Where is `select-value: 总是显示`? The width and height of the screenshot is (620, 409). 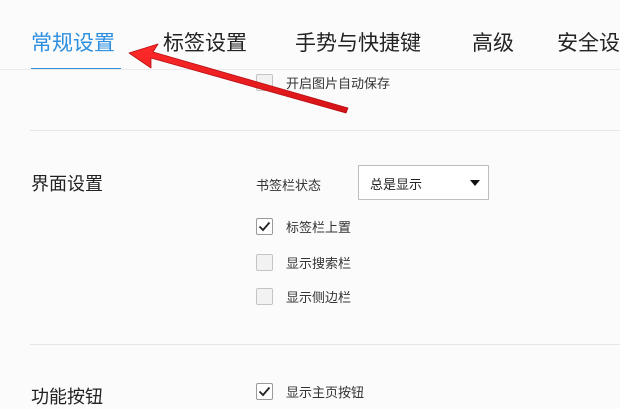 select-value: 总是显示 is located at coordinates (396, 185).